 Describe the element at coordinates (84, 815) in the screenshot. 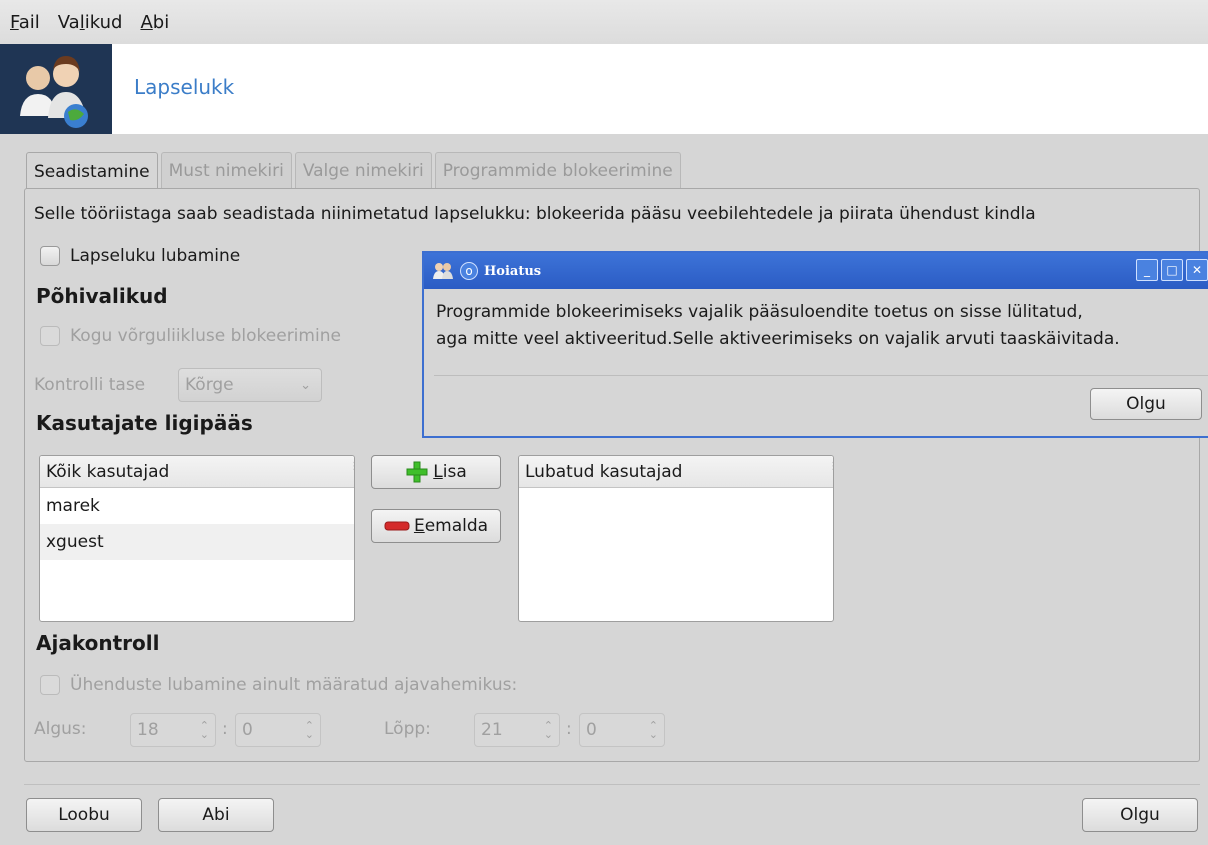

I see `cancel-button: Loobu` at that location.